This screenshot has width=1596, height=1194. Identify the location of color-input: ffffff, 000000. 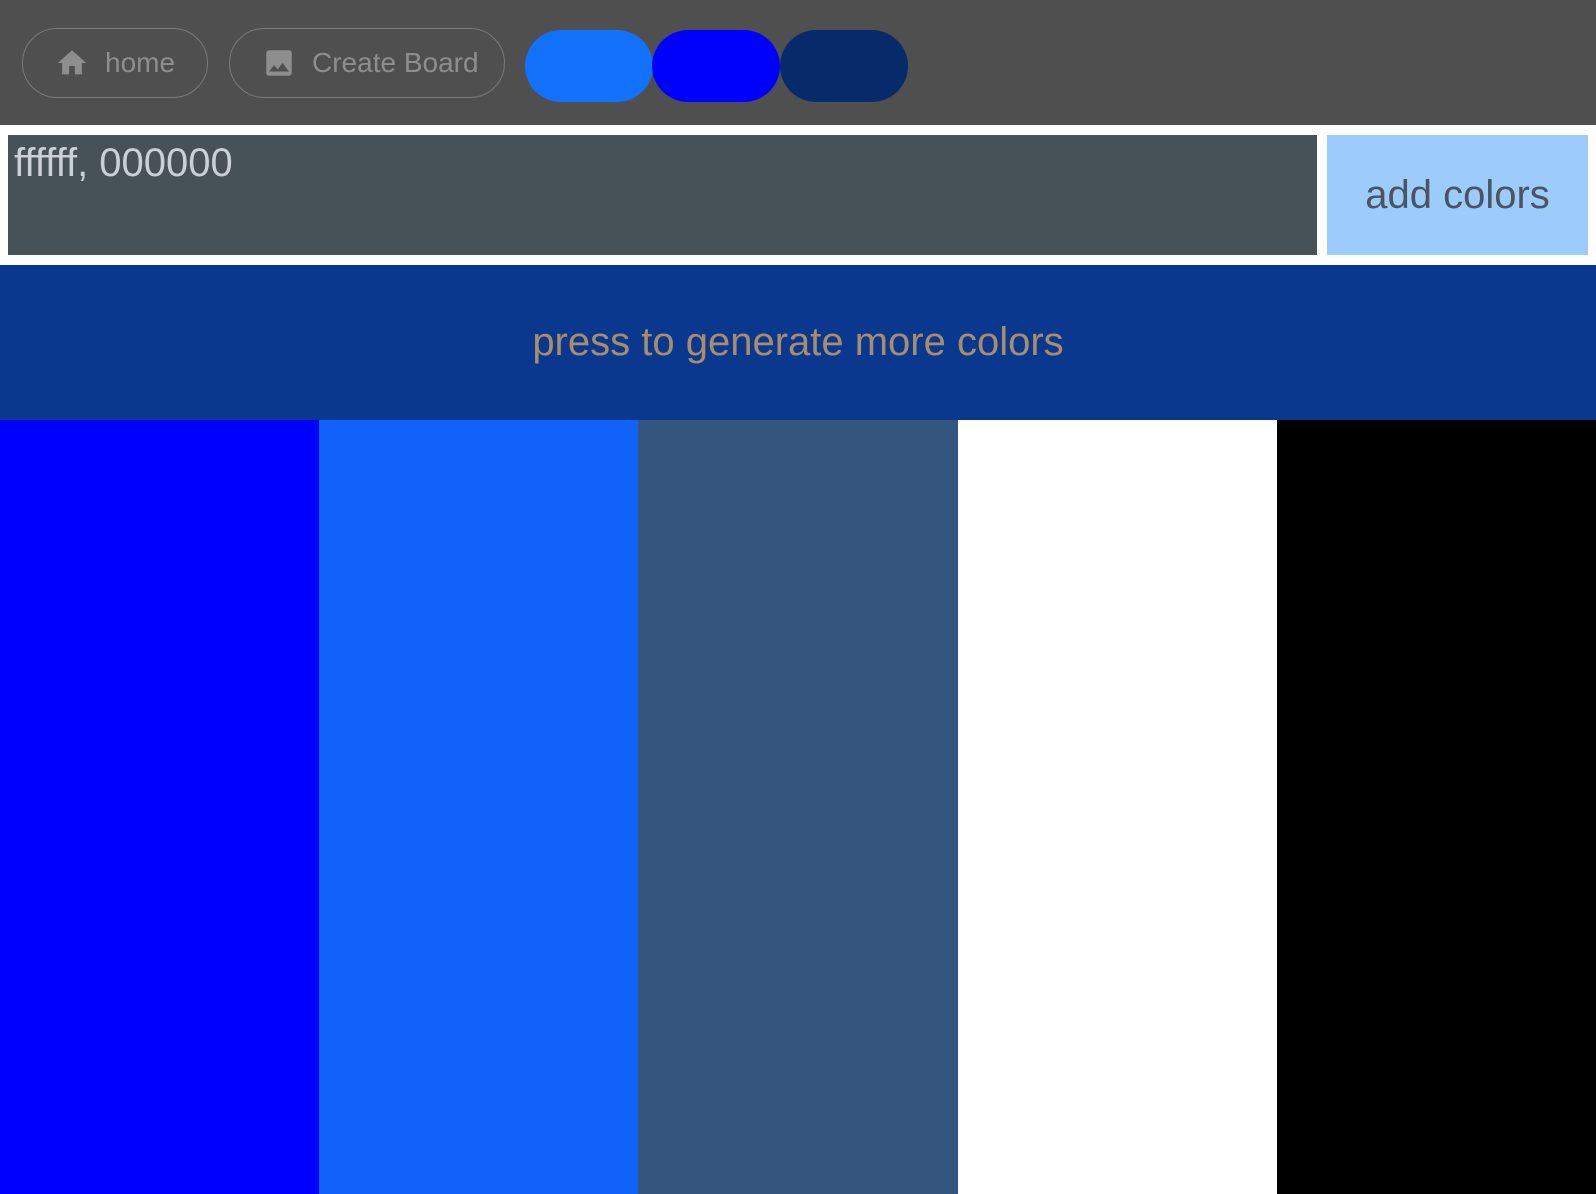
(662, 195).